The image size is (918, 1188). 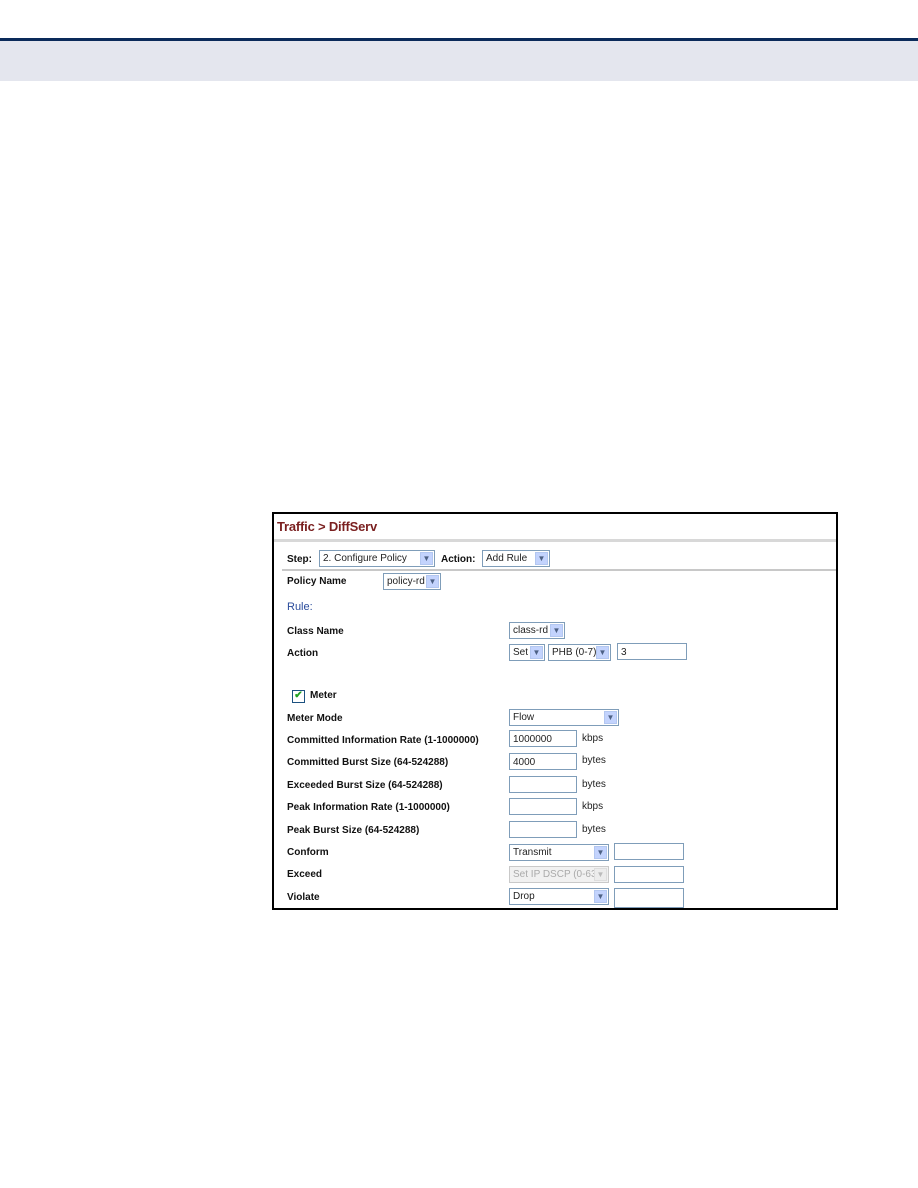 What do you see at coordinates (594, 760) in the screenshot?
I see `cbs-unit: bytes` at bounding box center [594, 760].